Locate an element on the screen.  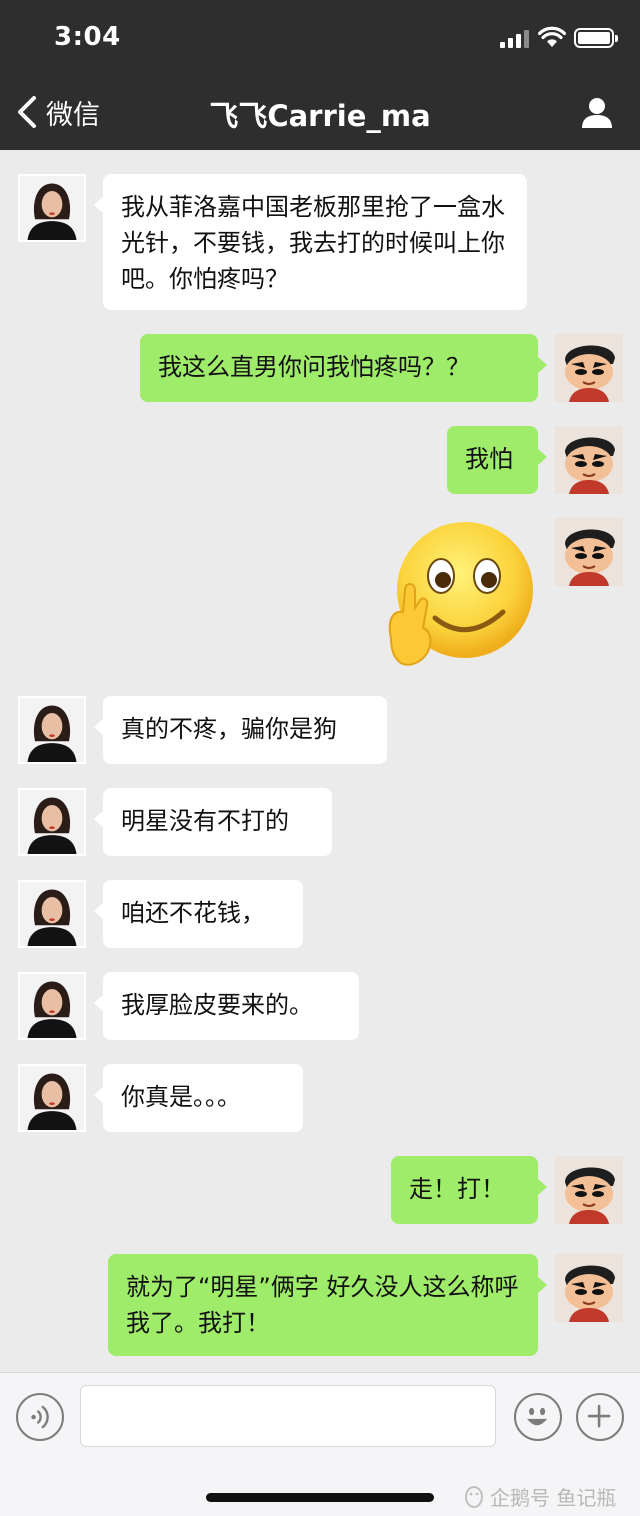
smile-hand-emoji-sticker is located at coordinates (461, 595).